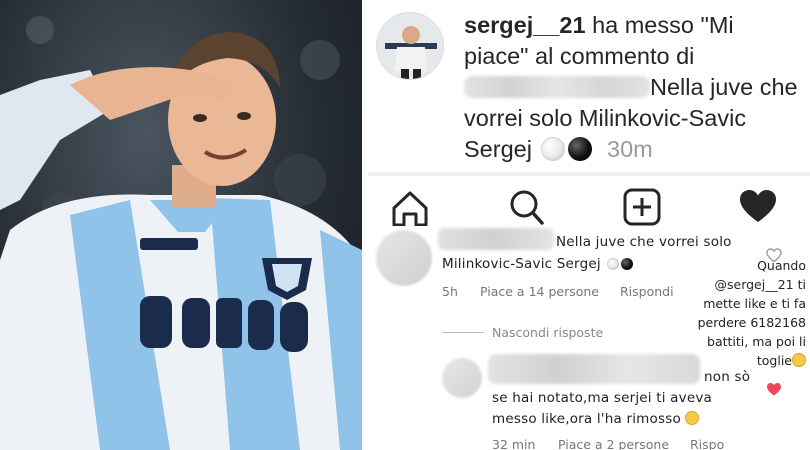  What do you see at coordinates (613, 443) in the screenshot?
I see `reply-likes: Piace a 2 persone` at bounding box center [613, 443].